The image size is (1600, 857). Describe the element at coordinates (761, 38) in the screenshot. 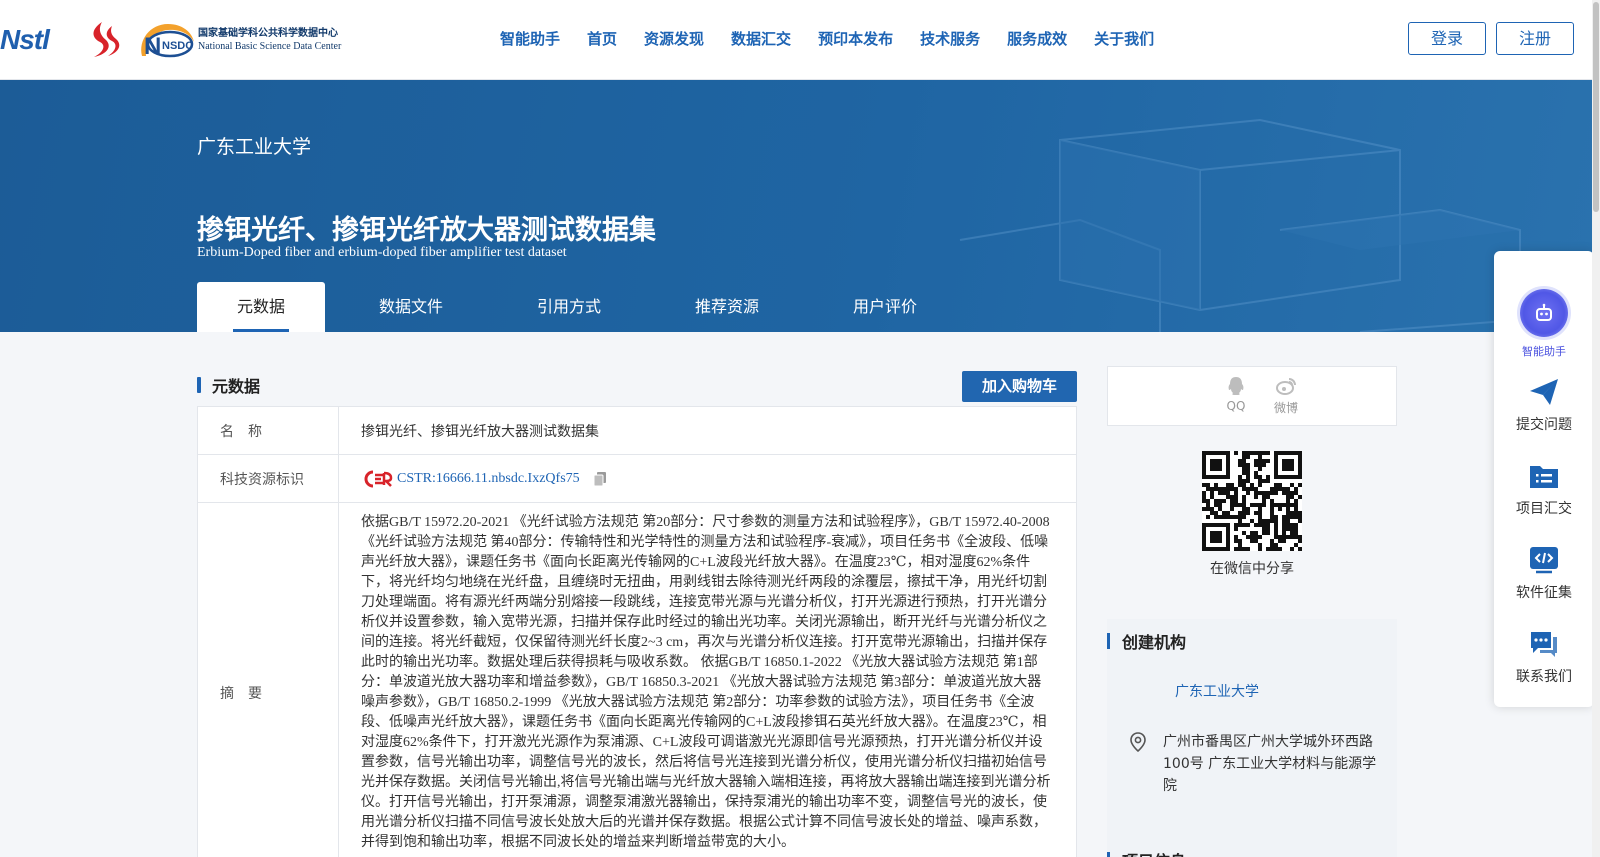

I see `nav-data-submission: 数据汇交` at that location.